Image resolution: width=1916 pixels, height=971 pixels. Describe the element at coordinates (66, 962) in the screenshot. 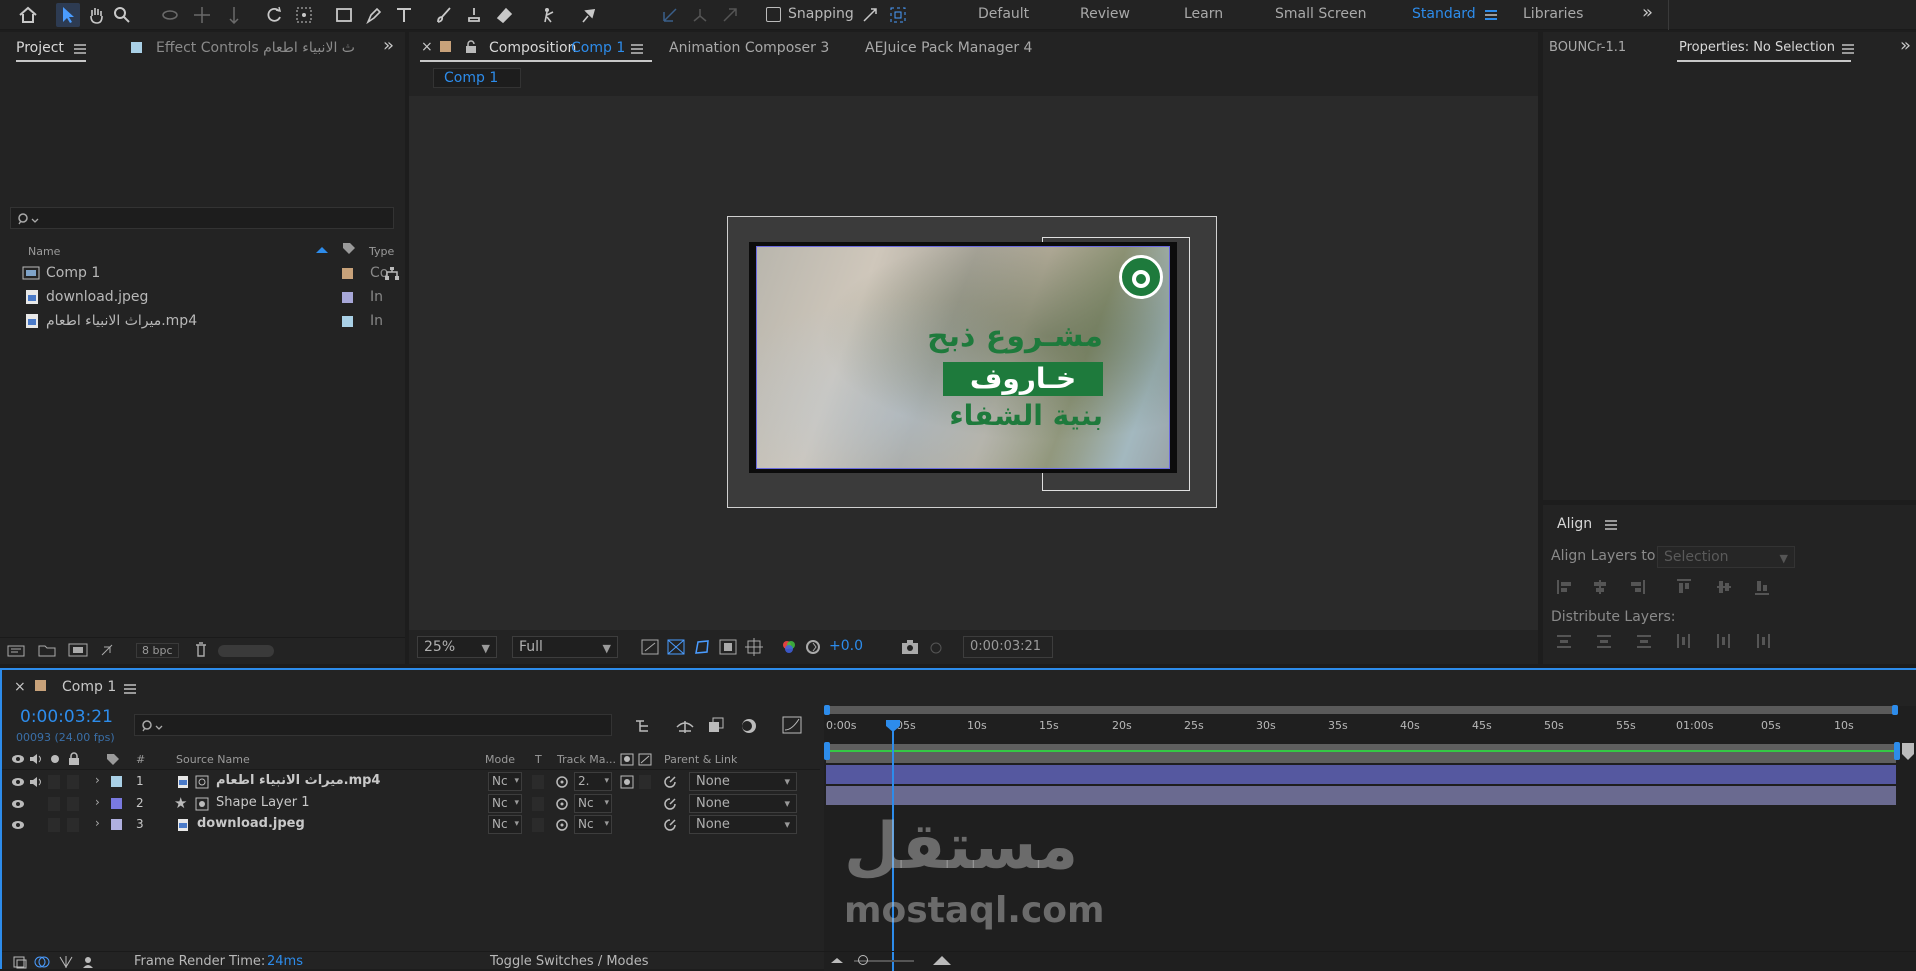

I see `in-out-columns-icon` at that location.